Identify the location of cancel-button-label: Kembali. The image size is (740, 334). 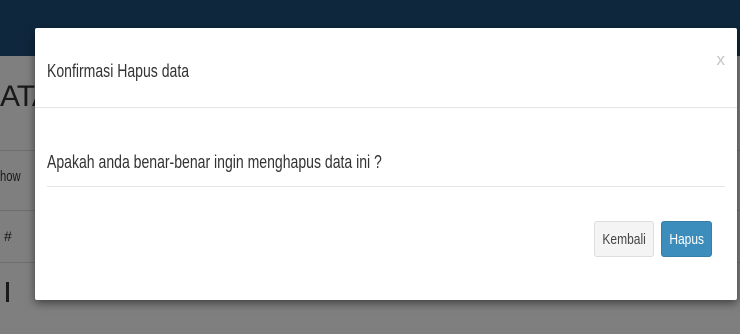
(624, 239).